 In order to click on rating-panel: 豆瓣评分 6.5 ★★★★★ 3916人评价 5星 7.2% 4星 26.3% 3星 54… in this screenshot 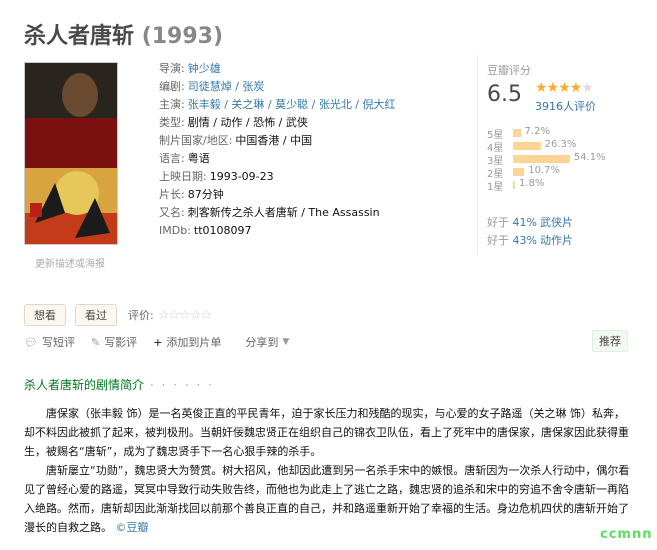, I will do `click(562, 127)`.